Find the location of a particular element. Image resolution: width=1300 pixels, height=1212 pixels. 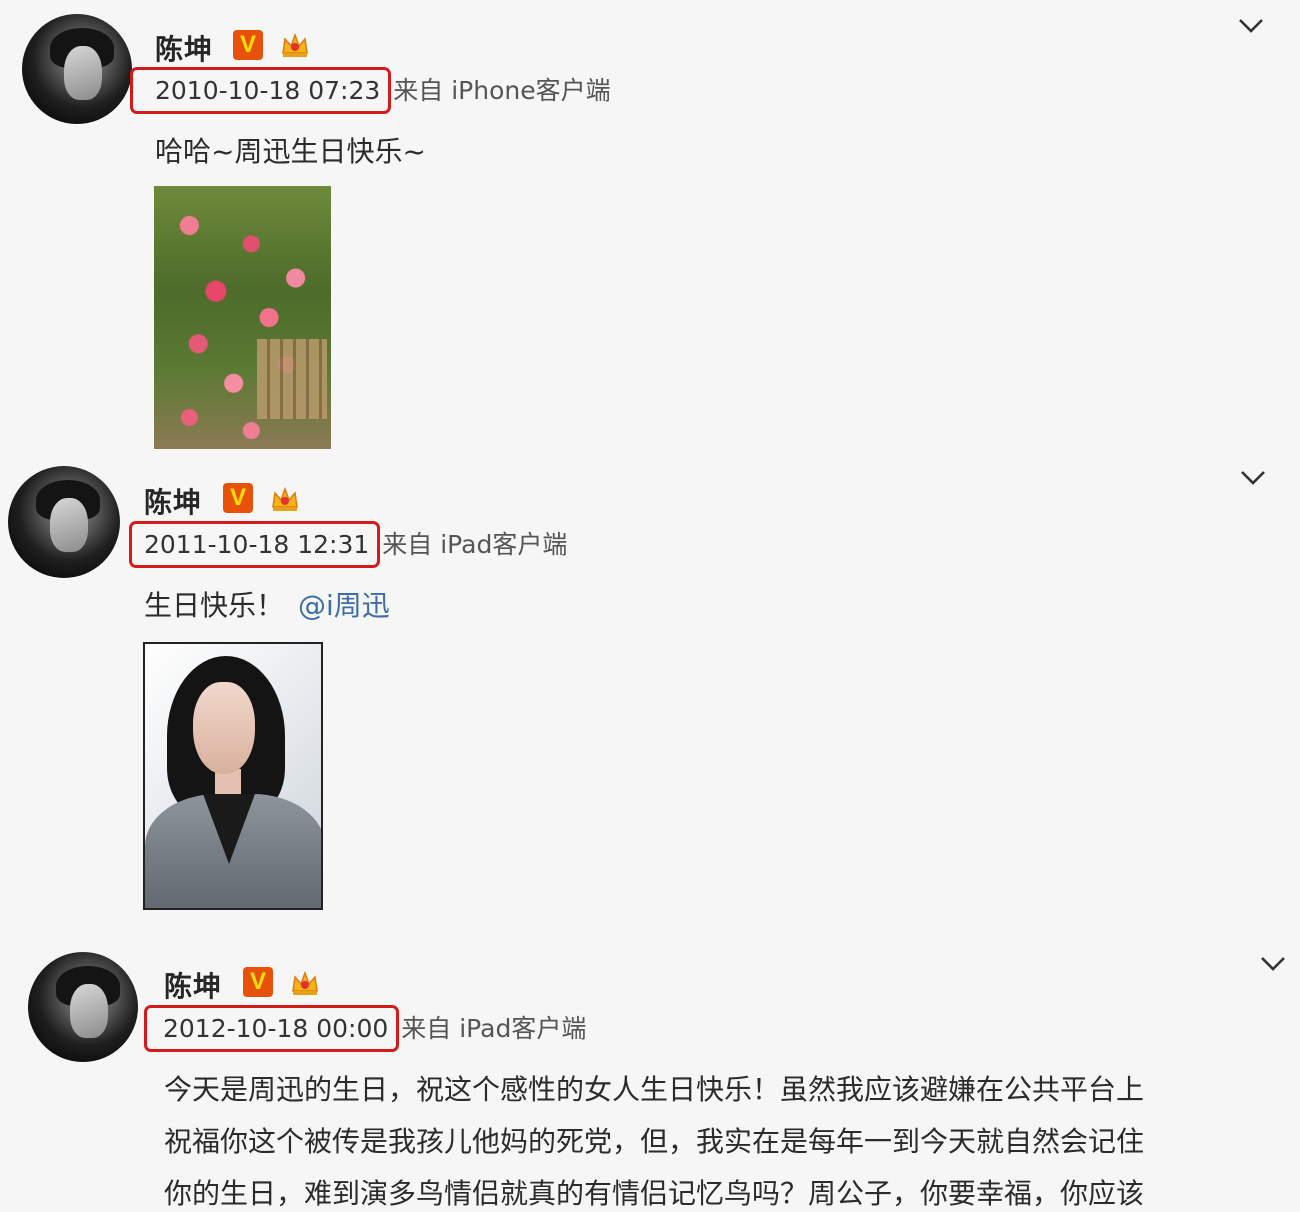

post-text: 生日快乐！ @i周迅 is located at coordinates (267, 604).